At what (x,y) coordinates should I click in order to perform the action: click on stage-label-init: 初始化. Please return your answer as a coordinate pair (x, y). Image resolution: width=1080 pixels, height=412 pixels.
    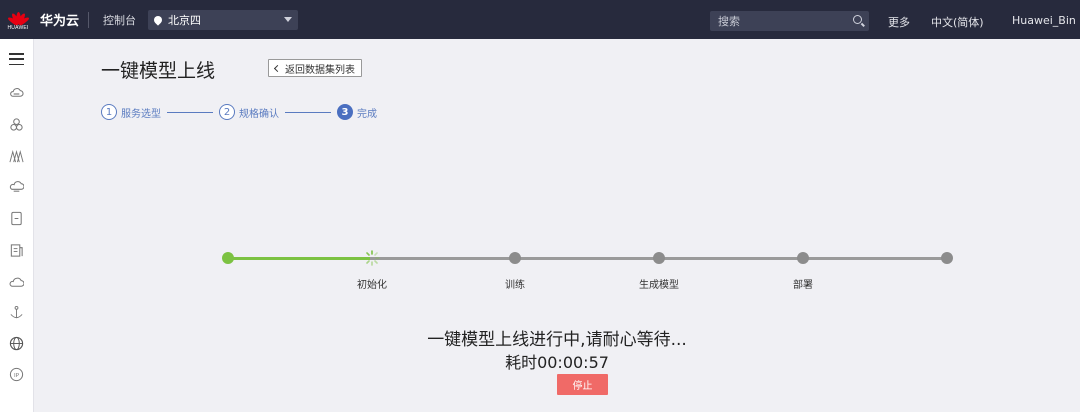
    Looking at the image, I should click on (372, 285).